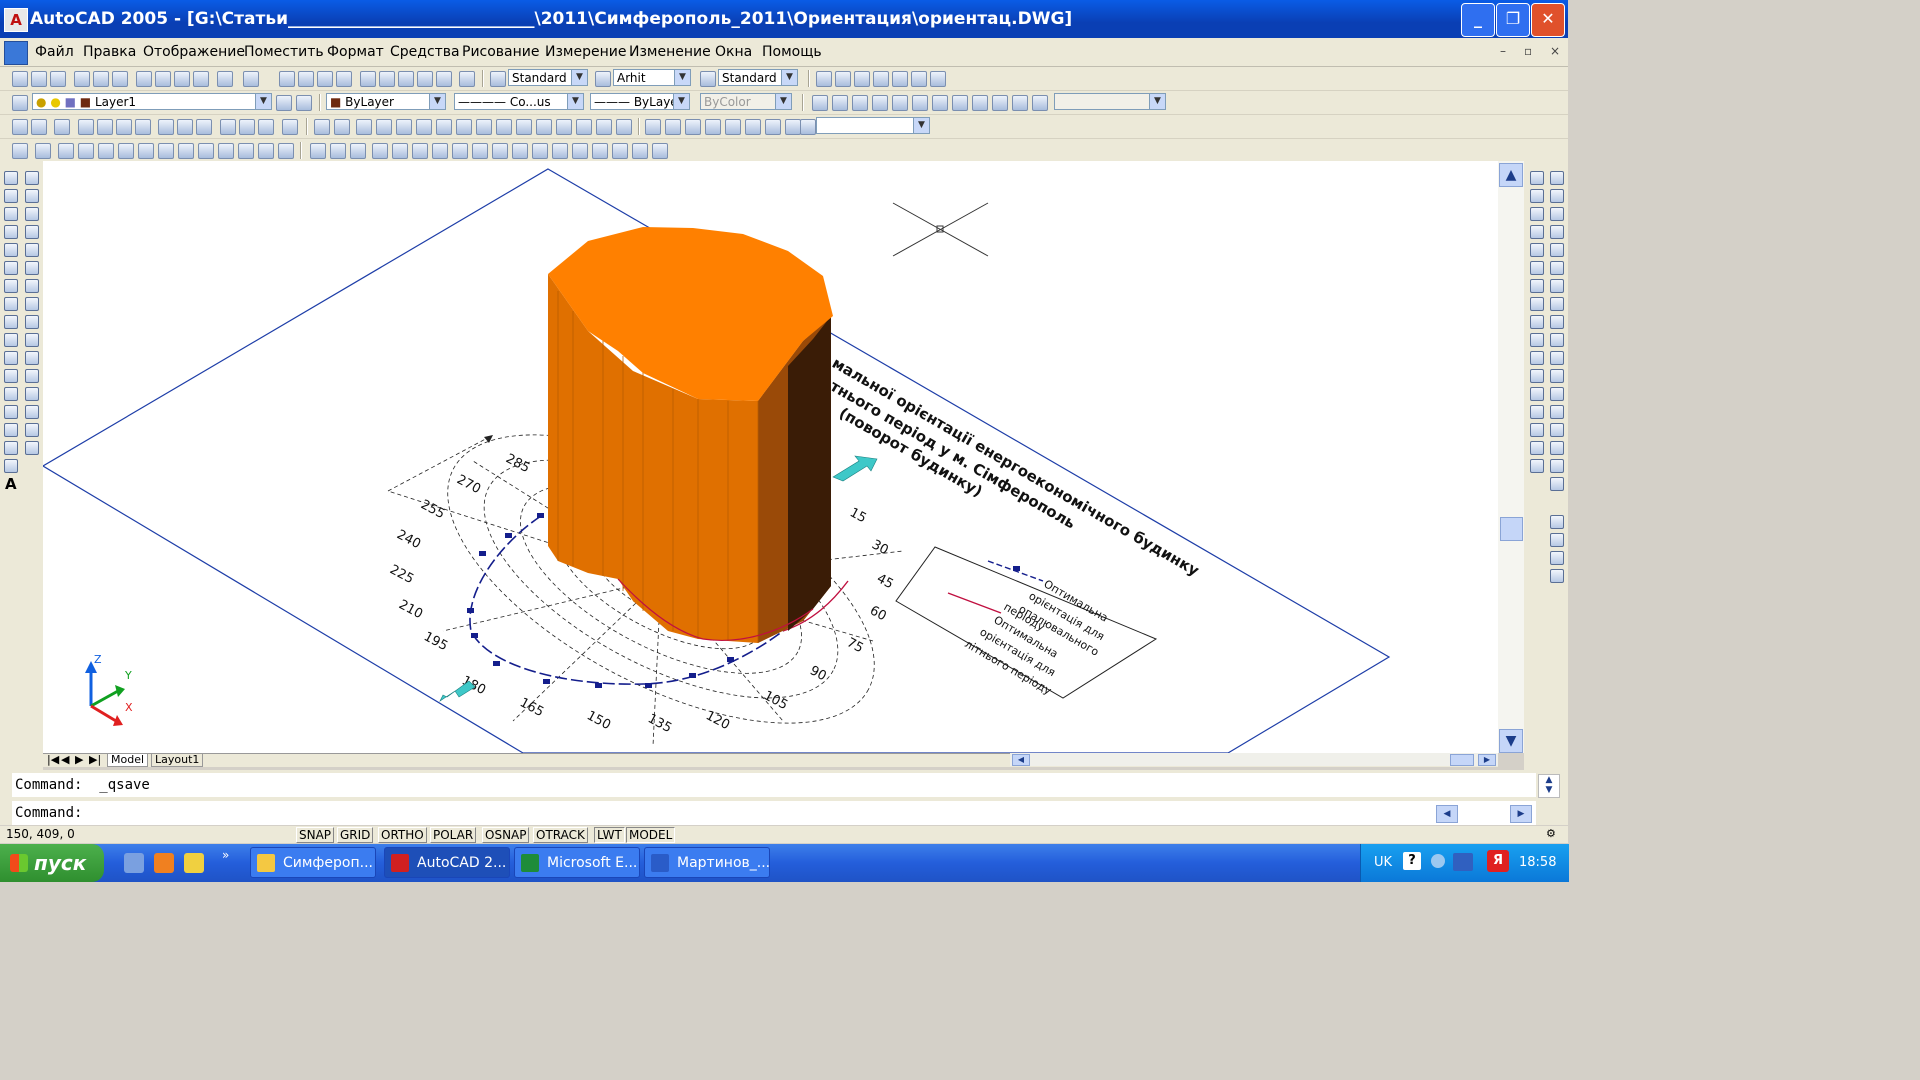 This screenshot has height=1080, width=1920. I want to click on zoom-realtime-icon, so click(306, 79).